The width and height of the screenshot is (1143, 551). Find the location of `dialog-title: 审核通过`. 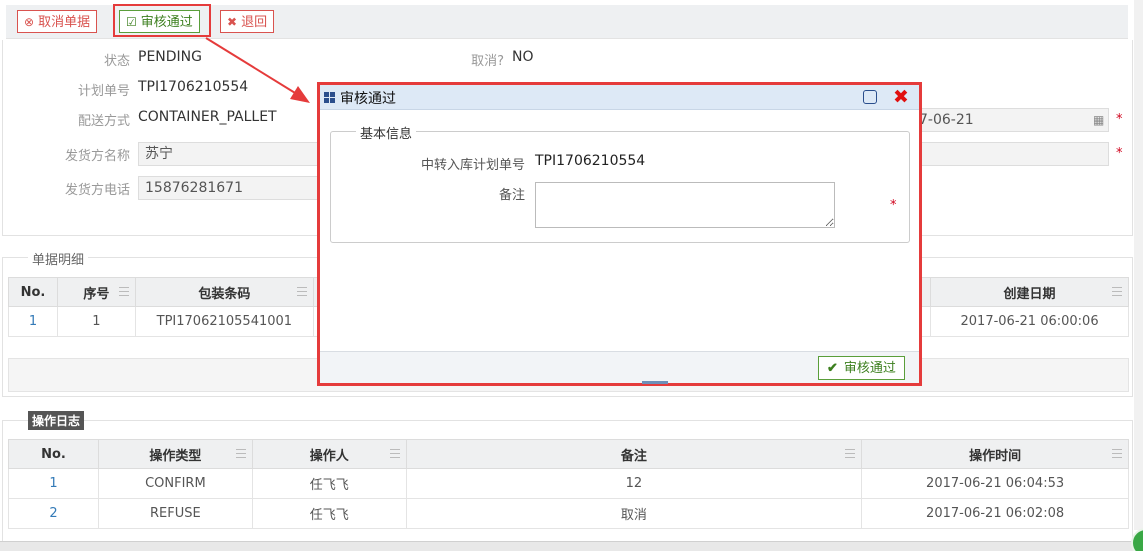

dialog-title: 审核通过 is located at coordinates (368, 99).